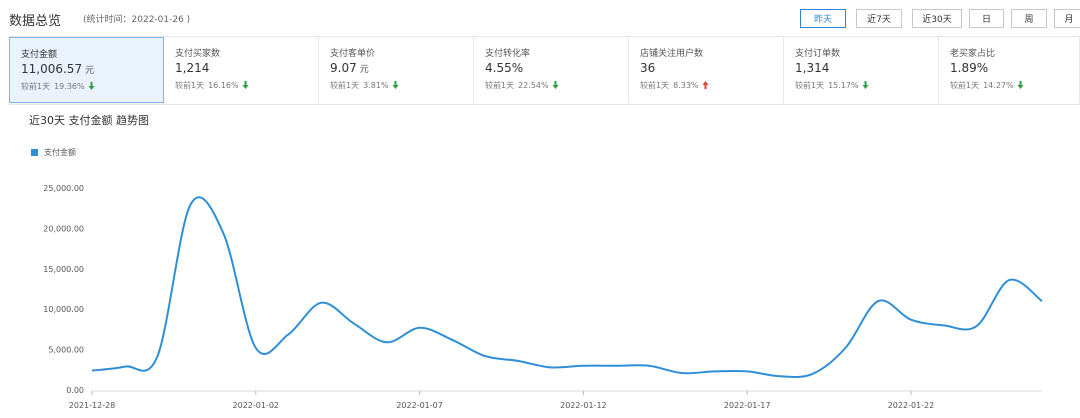 This screenshot has width=1080, height=418. I want to click on metric-compare: 较前1天 14.27%, so click(1014, 85).